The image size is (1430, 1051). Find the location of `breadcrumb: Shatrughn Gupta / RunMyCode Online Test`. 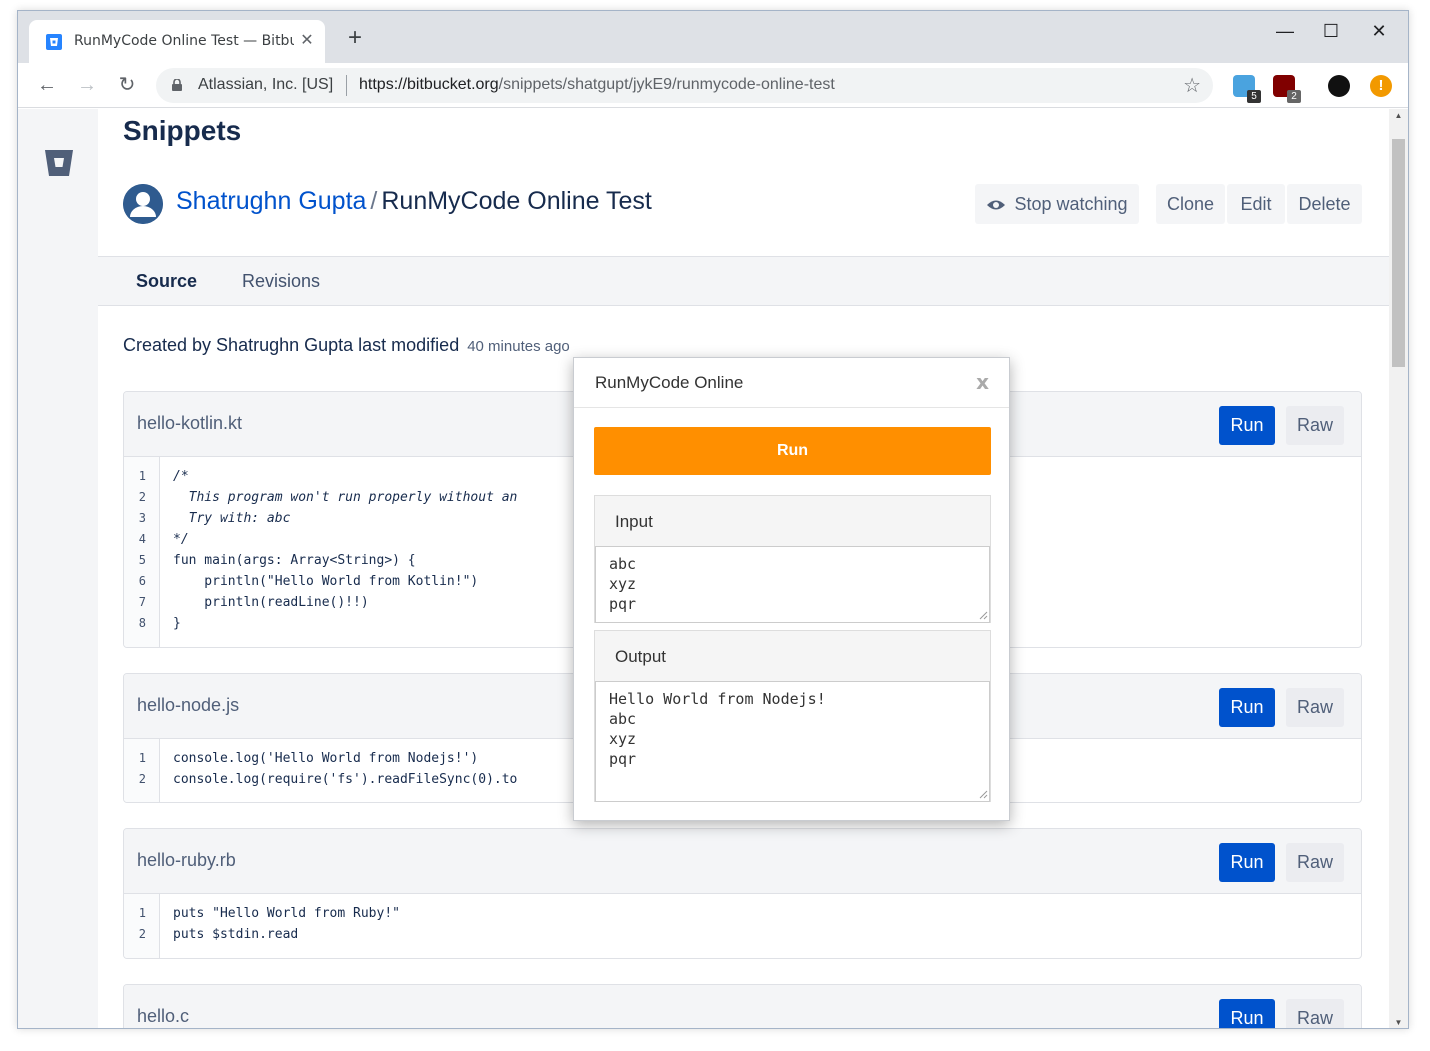

breadcrumb: Shatrughn Gupta / RunMyCode Online Test is located at coordinates (414, 201).